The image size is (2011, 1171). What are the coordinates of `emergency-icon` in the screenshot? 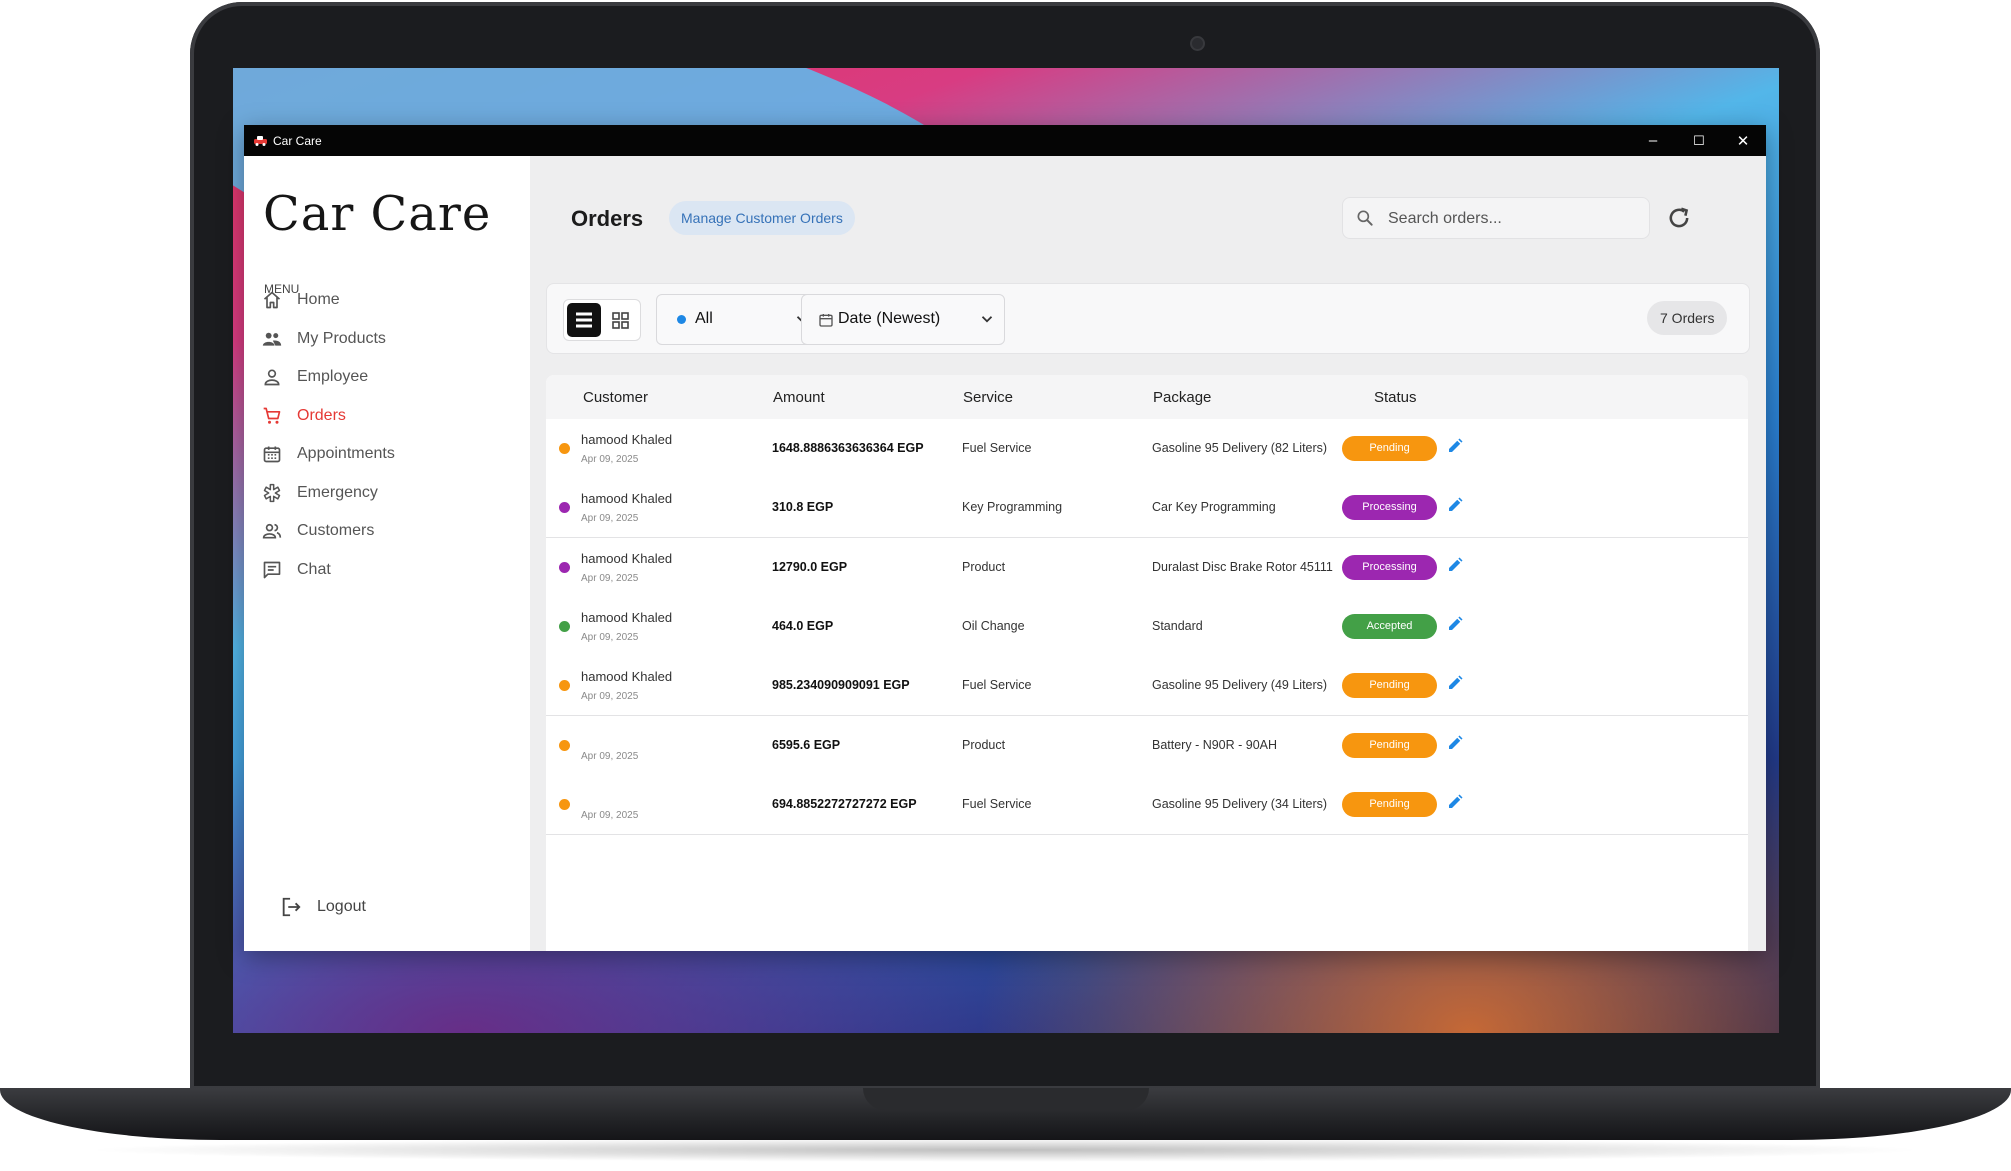 It's located at (272, 493).